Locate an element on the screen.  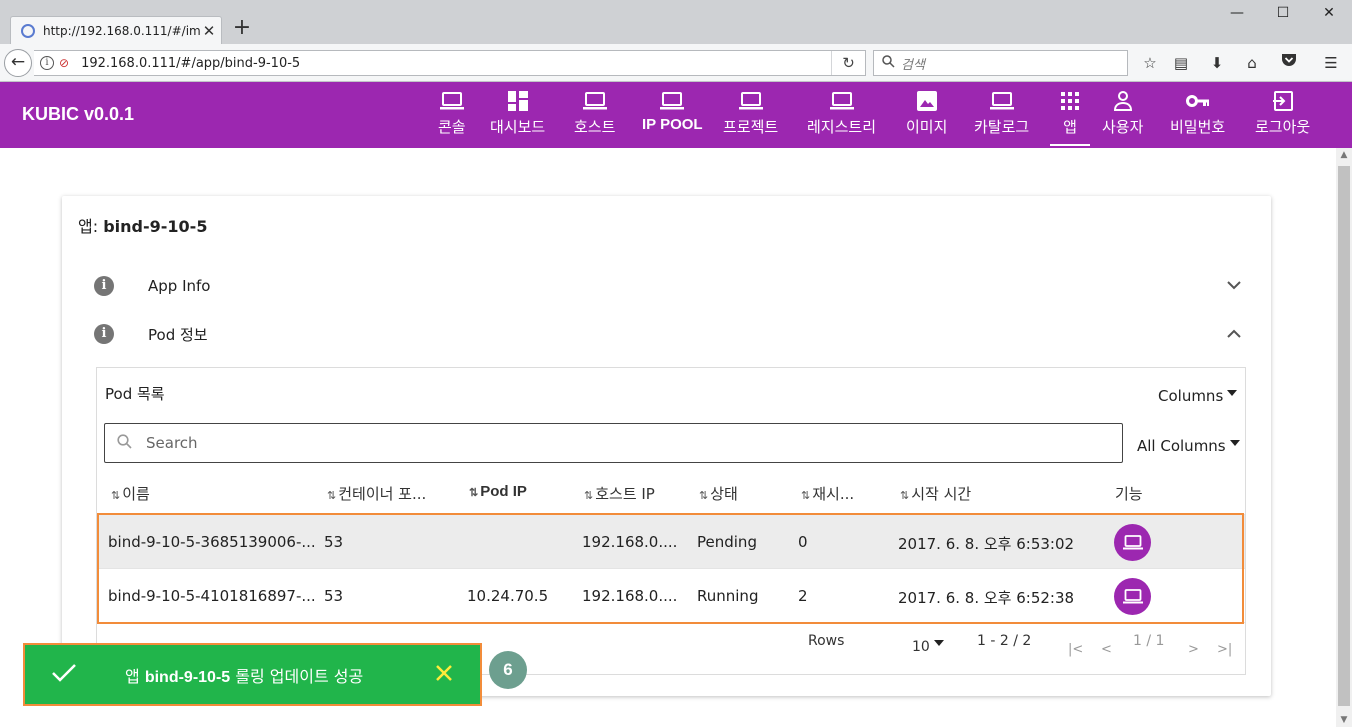
last-page-icon: >| is located at coordinates (1224, 649).